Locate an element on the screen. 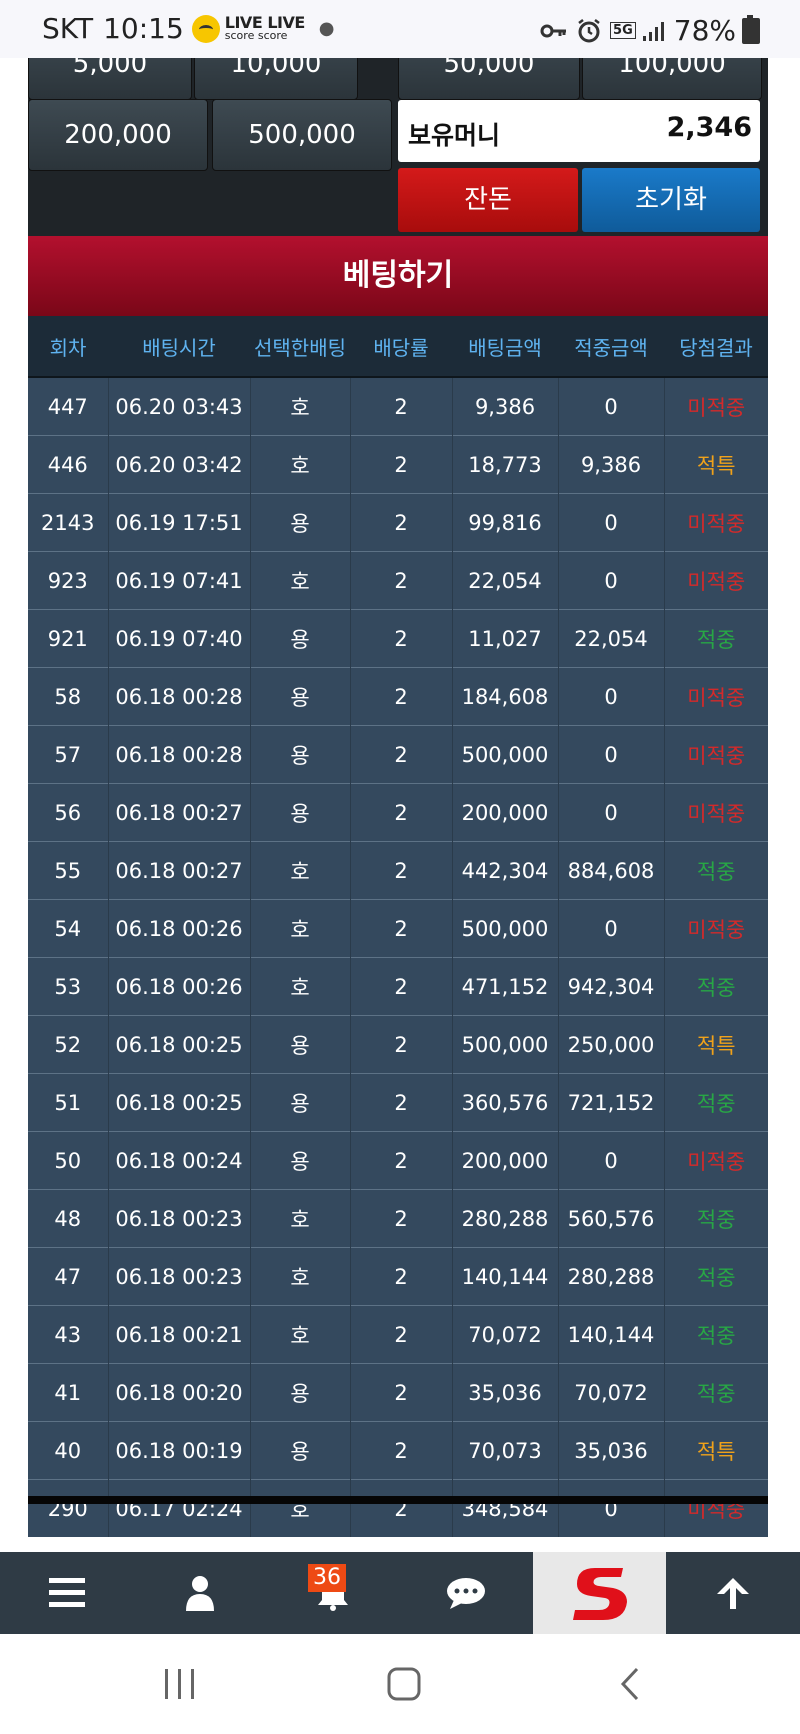  table-bottom-border is located at coordinates (398, 1500).